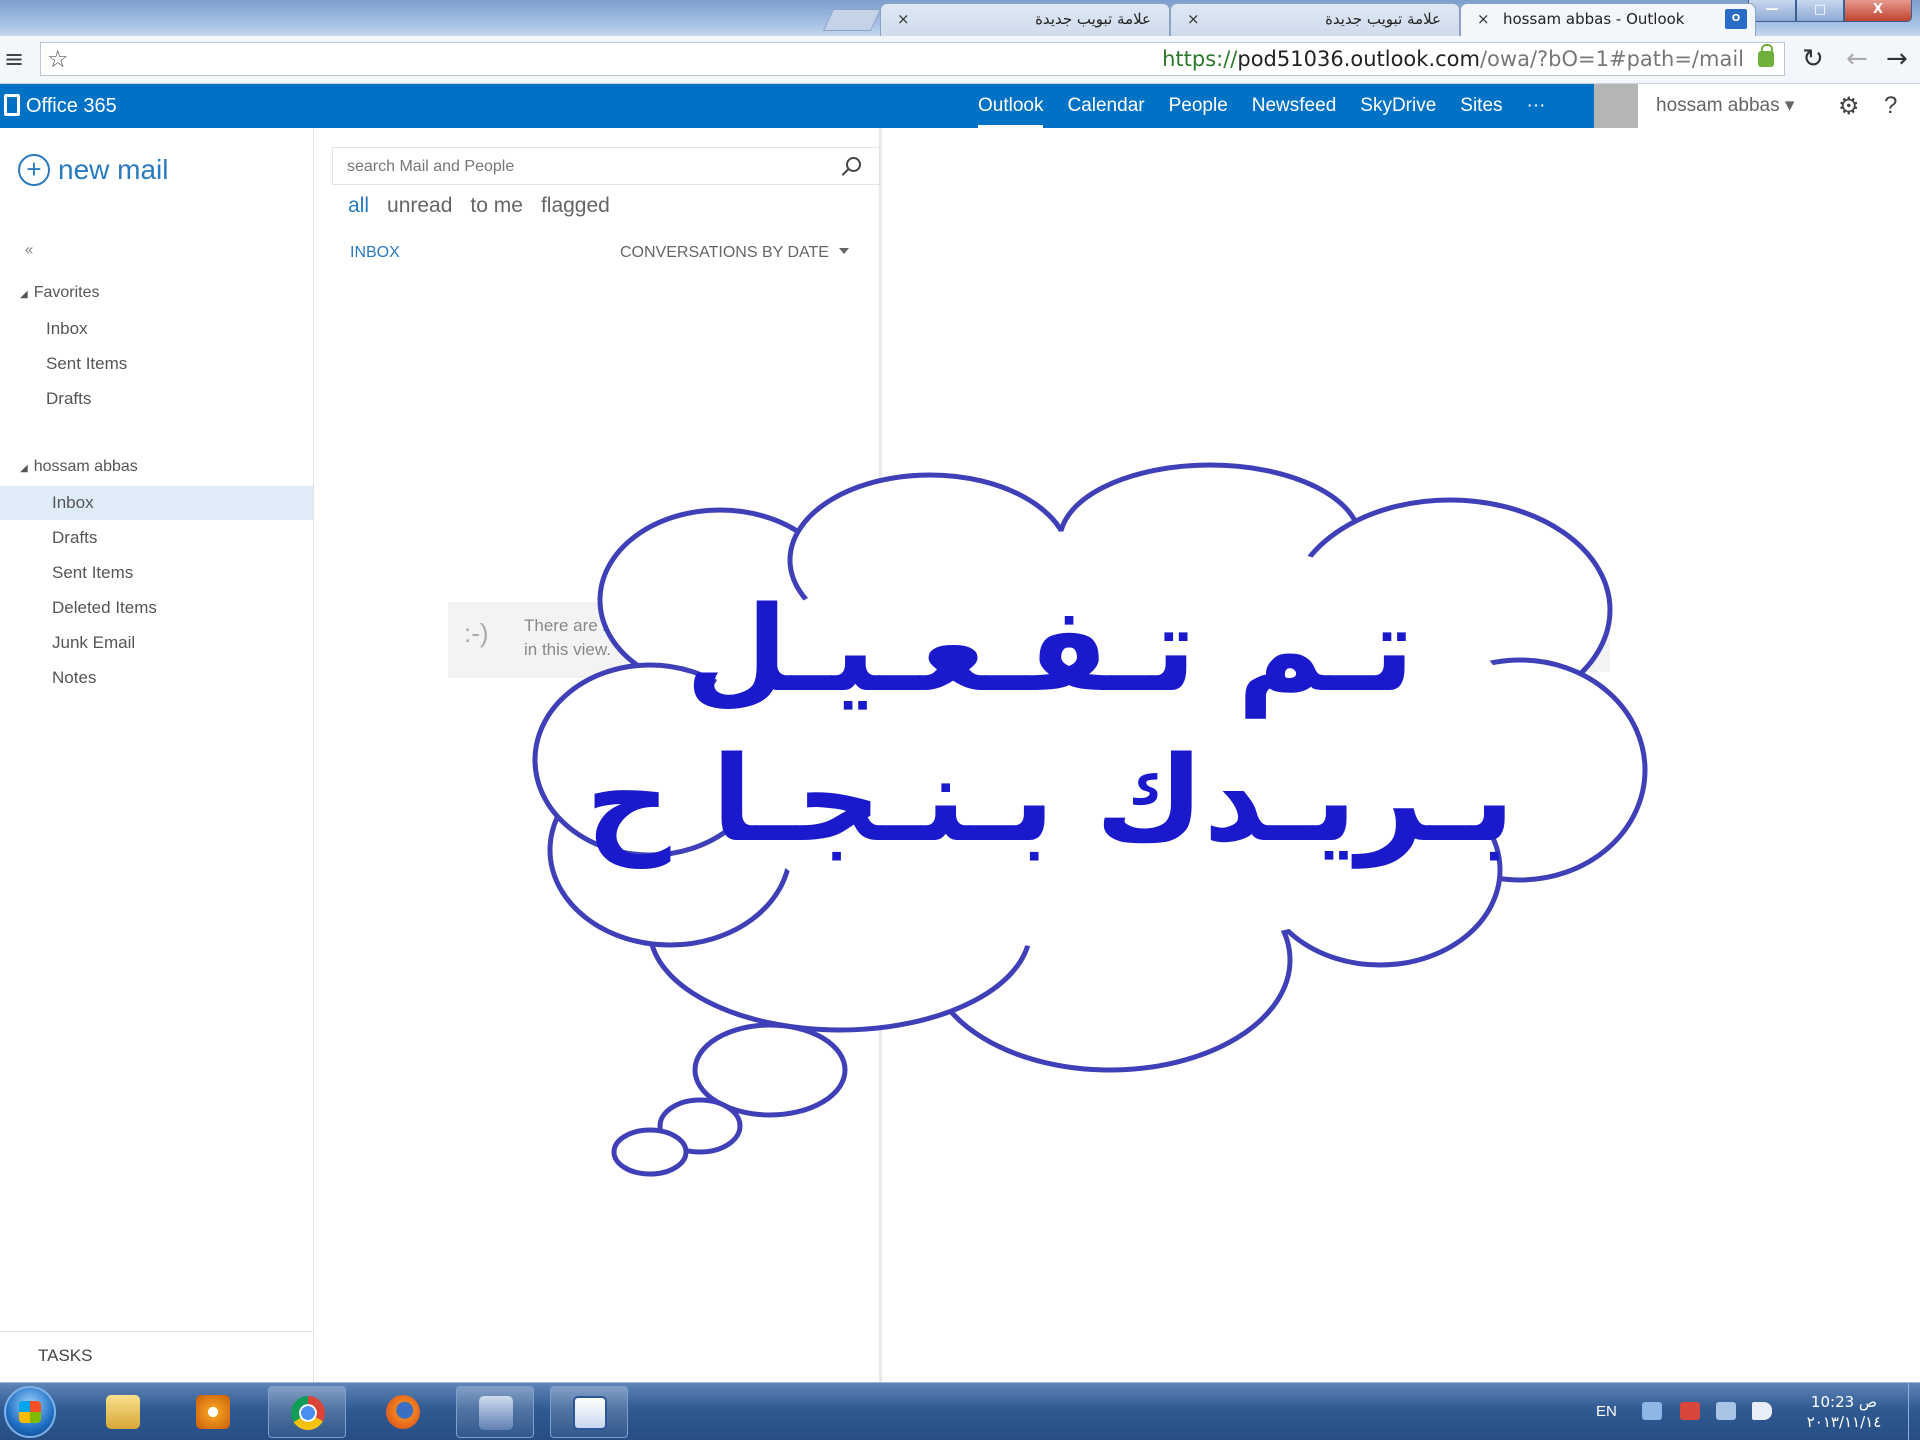  I want to click on mailbox-header: ◢ hossam abbas, so click(79, 467).